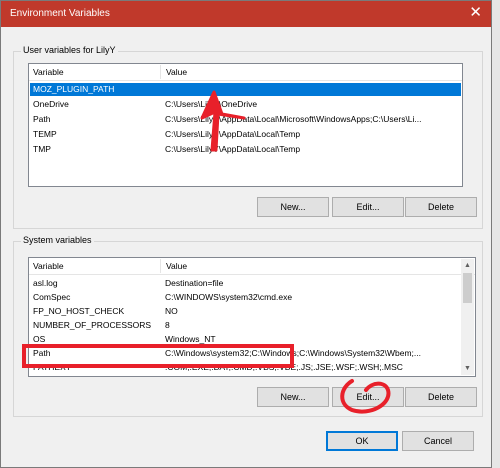 The height and width of the screenshot is (468, 500). I want to click on system-row-fp-no-host-check: FP_NO_HOST_CHECK NO, so click(245, 311).